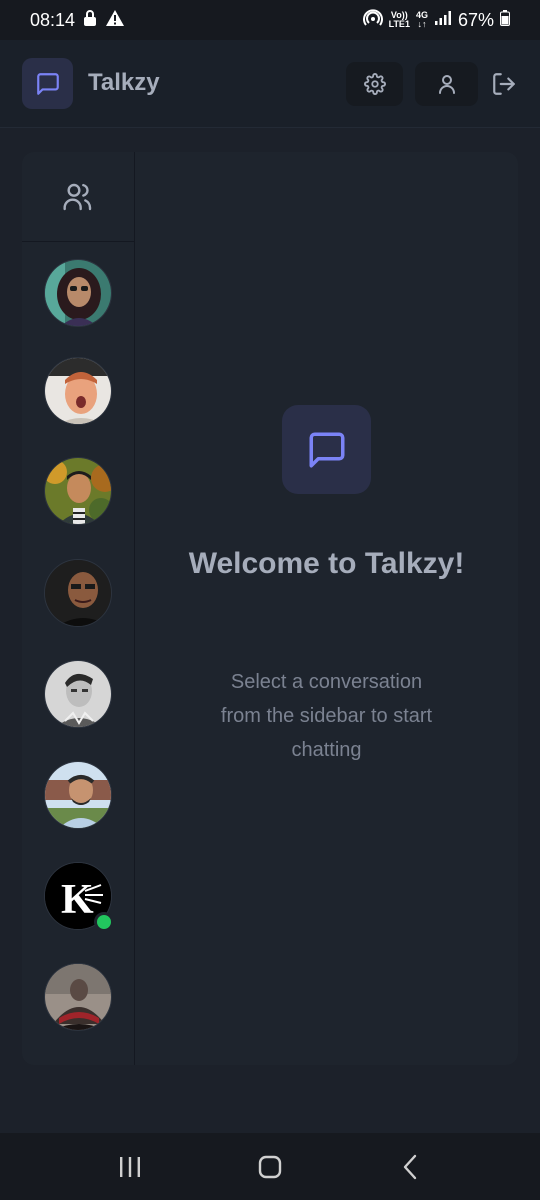 Image resolution: width=540 pixels, height=1200 pixels. What do you see at coordinates (475, 19) in the screenshot?
I see `battery-percent: 67%` at bounding box center [475, 19].